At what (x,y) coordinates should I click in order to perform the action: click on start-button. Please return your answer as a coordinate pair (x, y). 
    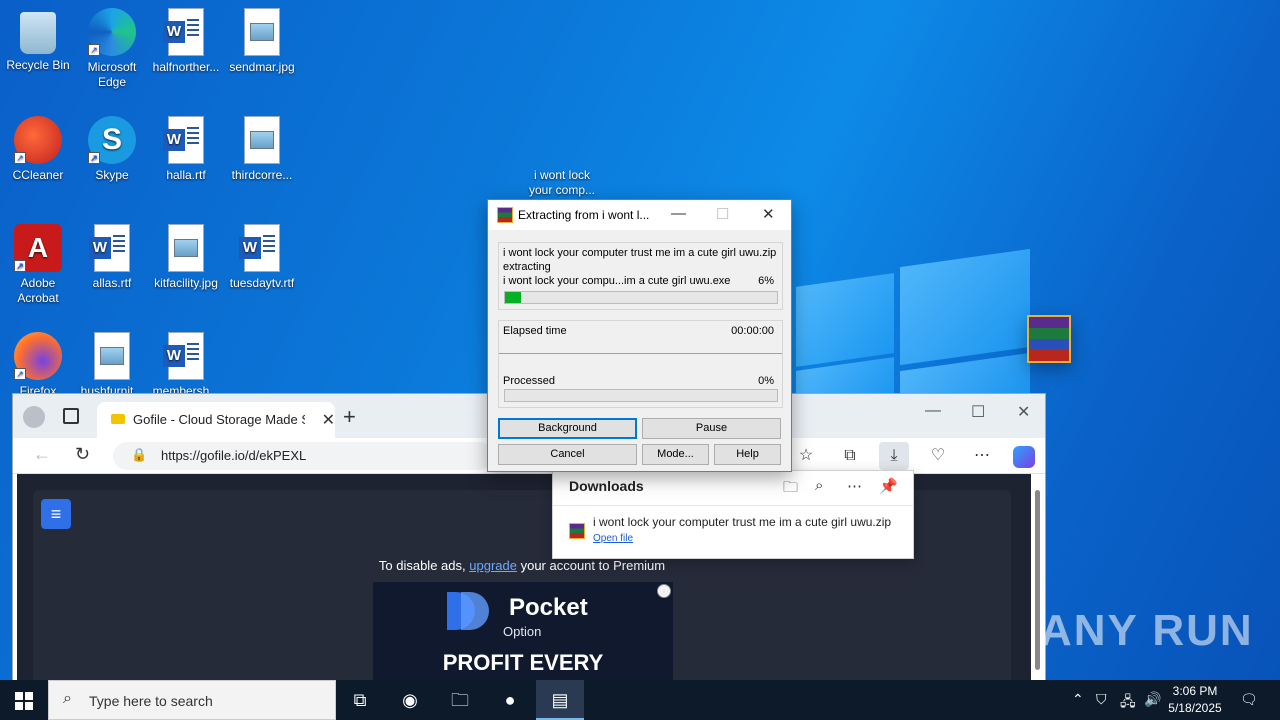
    Looking at the image, I should click on (24, 700).